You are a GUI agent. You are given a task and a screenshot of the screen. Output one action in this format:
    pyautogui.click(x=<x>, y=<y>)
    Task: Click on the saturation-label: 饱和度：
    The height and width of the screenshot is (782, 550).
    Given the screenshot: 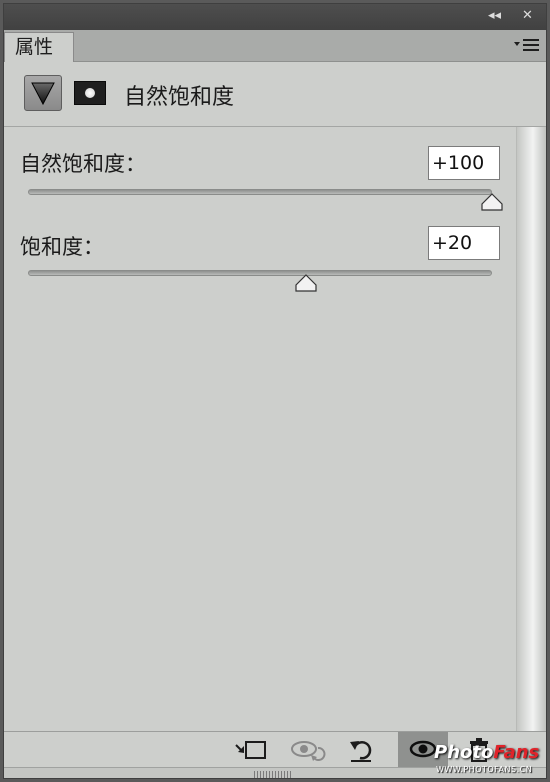 What is the action you would take?
    pyautogui.click(x=62, y=247)
    